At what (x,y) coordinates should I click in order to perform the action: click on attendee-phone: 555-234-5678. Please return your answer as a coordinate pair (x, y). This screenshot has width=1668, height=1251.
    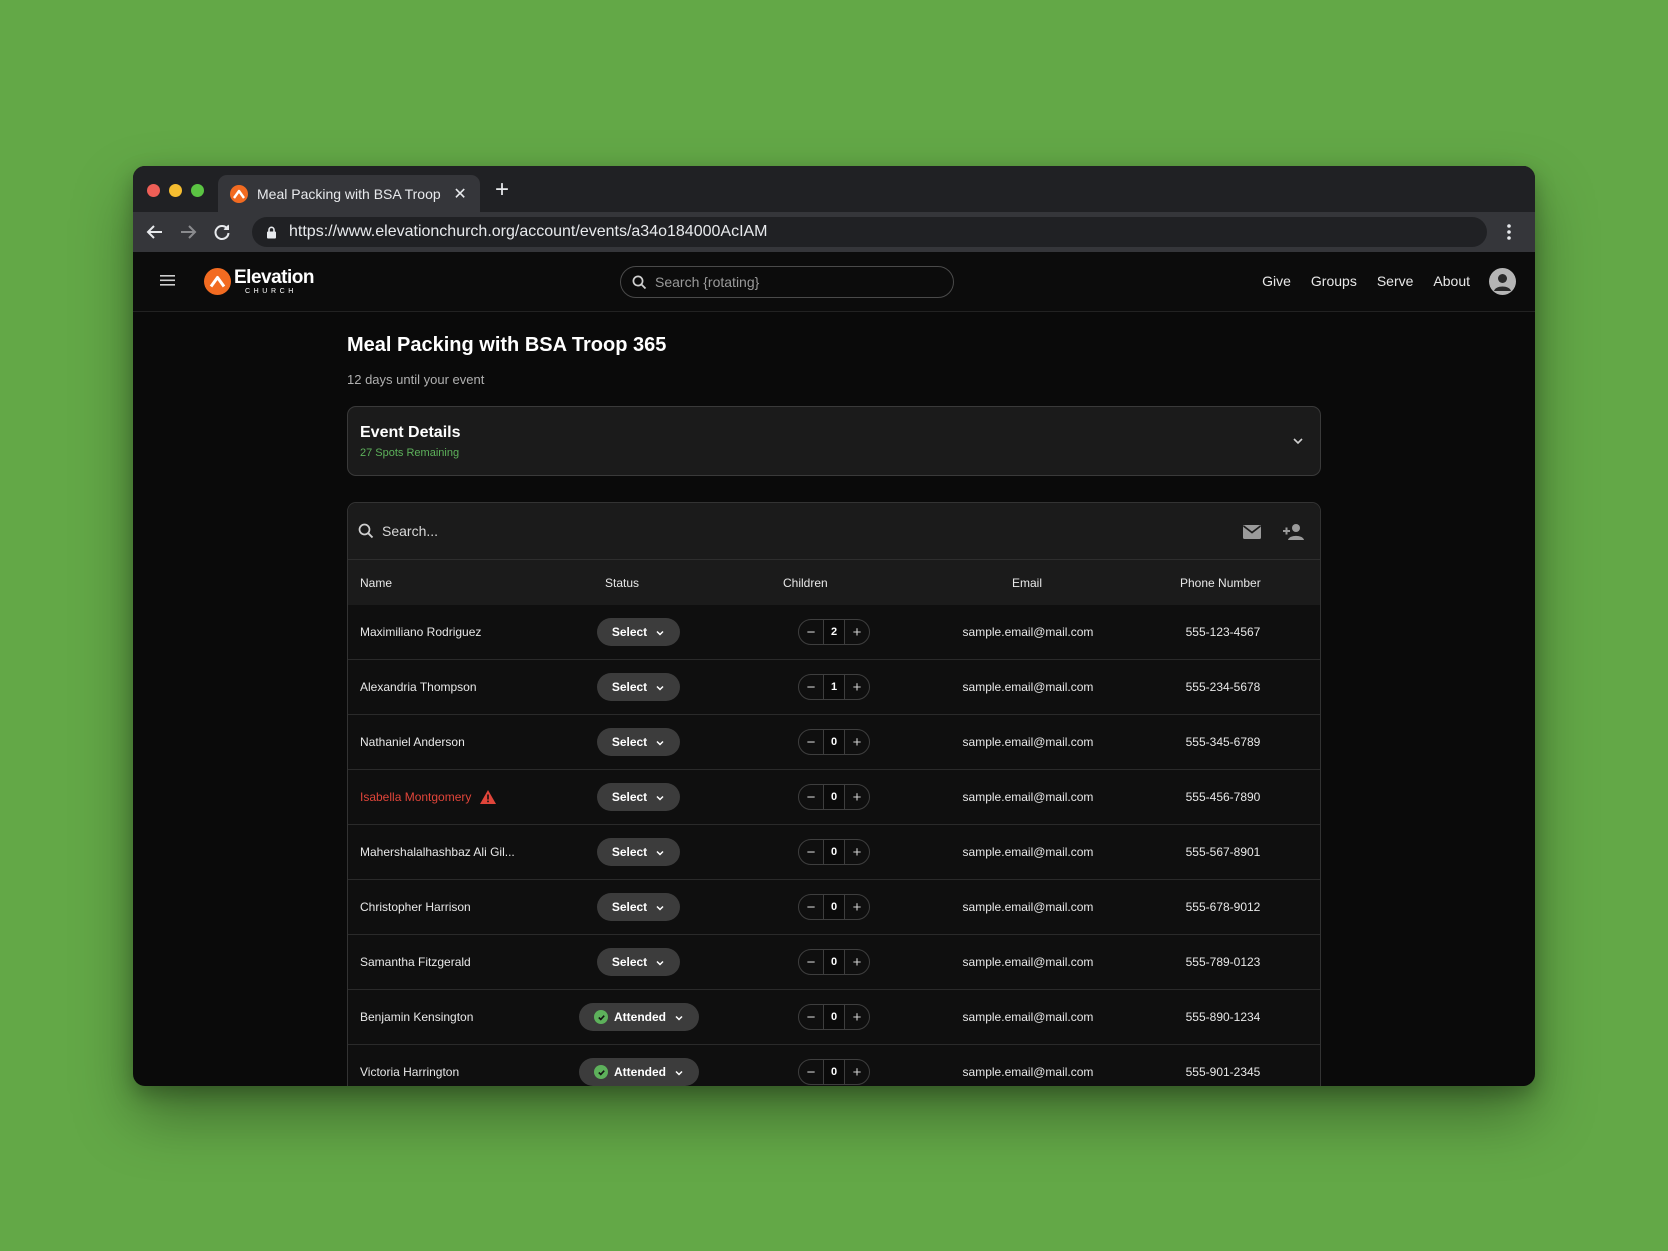
    Looking at the image, I should click on (1223, 687).